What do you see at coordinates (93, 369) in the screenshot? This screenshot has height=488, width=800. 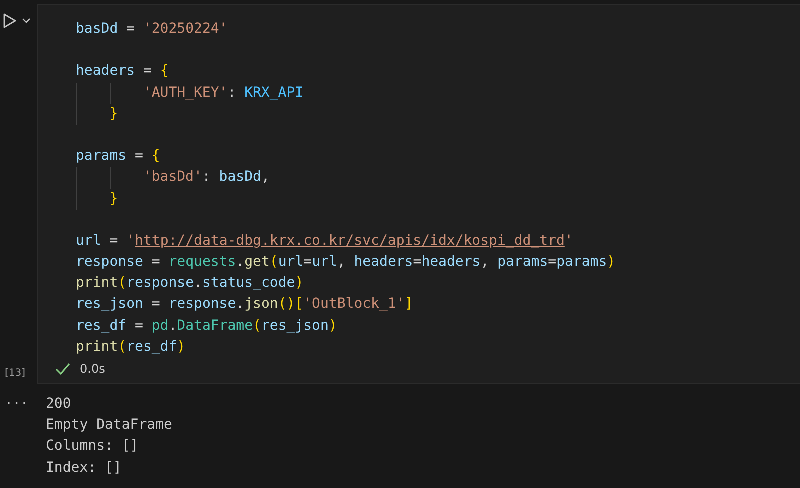 I see `execution-time: 0.0s` at bounding box center [93, 369].